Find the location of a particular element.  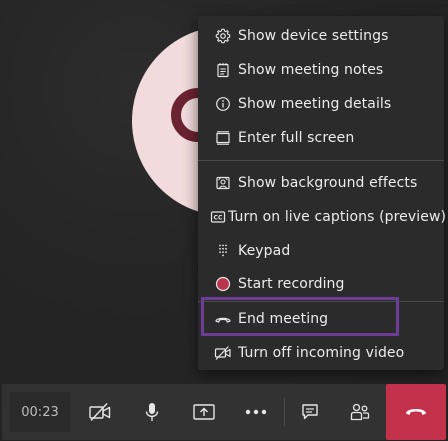

info-icon is located at coordinates (223, 104).